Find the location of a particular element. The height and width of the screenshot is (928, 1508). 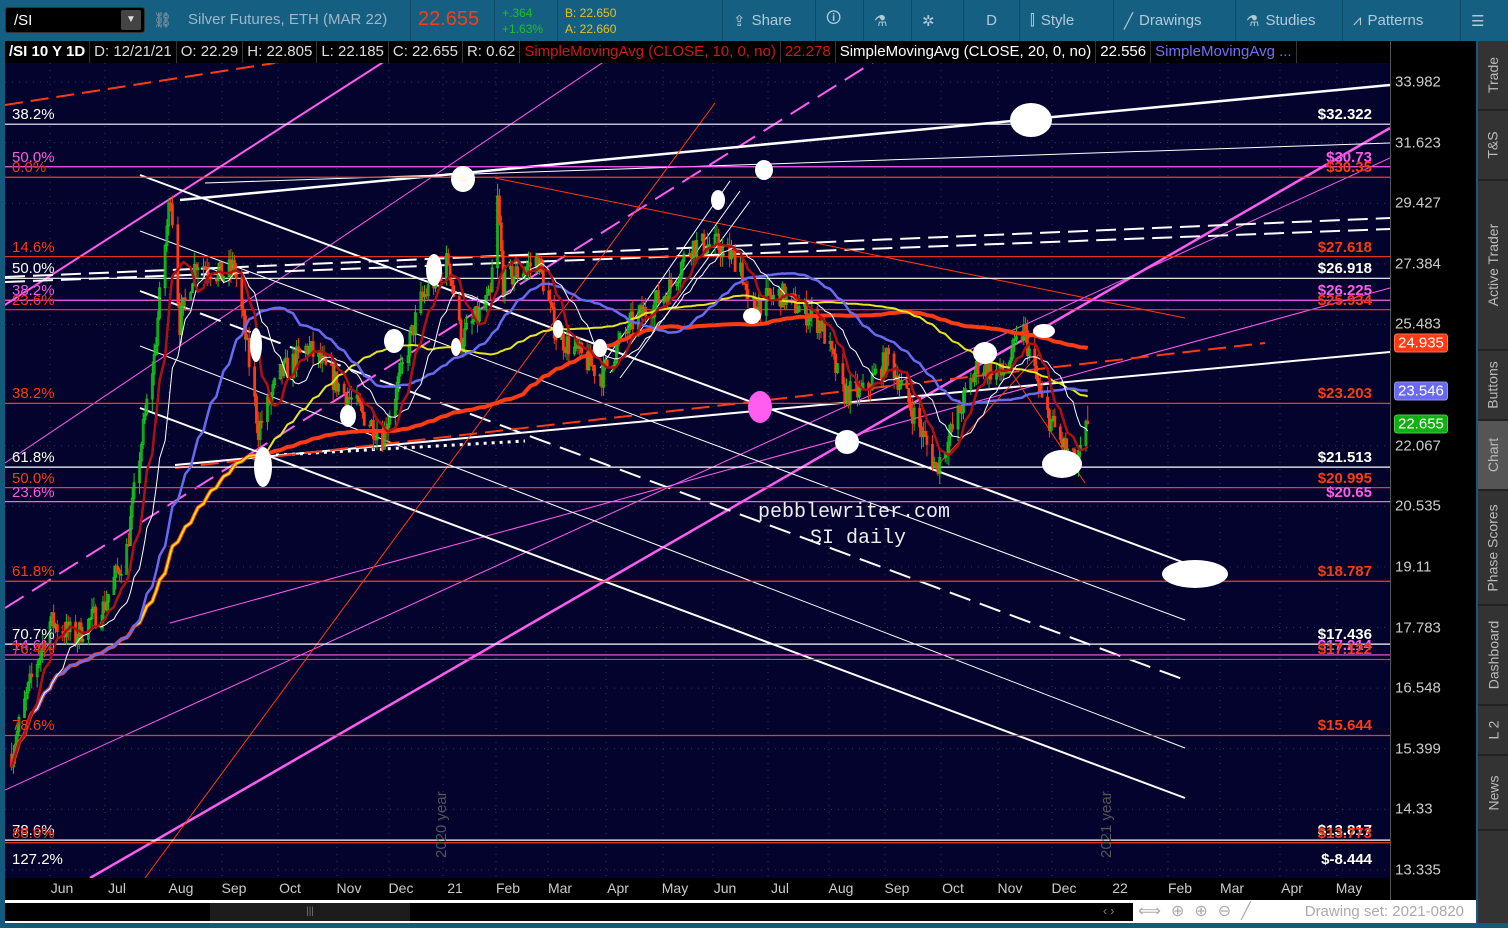

flask-icon: ⚗ is located at coordinates (1253, 21).